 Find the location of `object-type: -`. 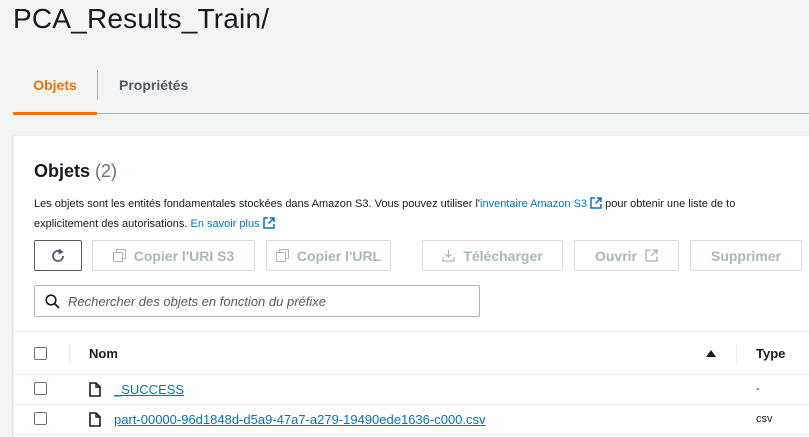

object-type: - is located at coordinates (758, 389).